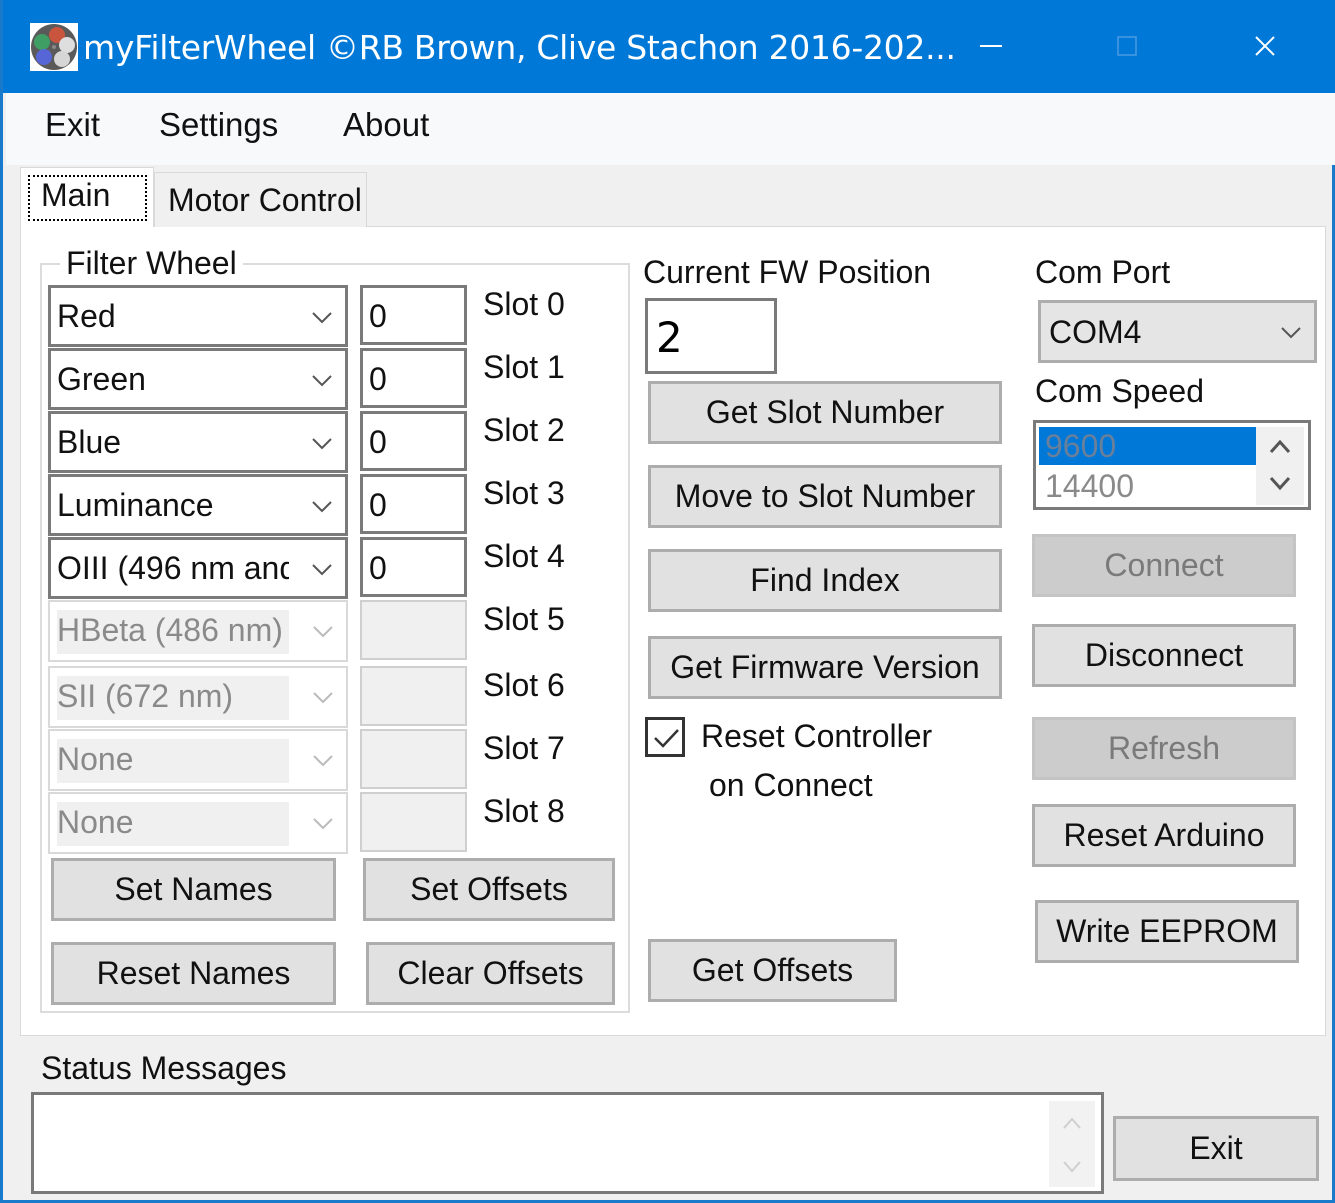 The image size is (1335, 1203). Describe the element at coordinates (173, 824) in the screenshot. I see `slot-8-filter-value: None` at that location.